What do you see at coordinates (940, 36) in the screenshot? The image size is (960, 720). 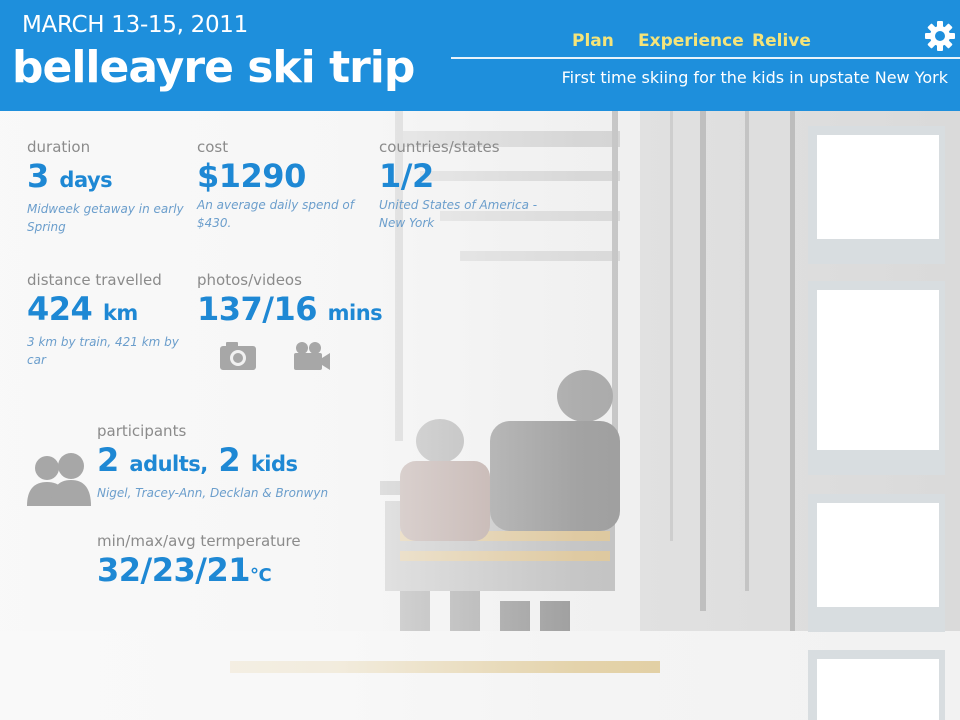 I see `gear-icon` at bounding box center [940, 36].